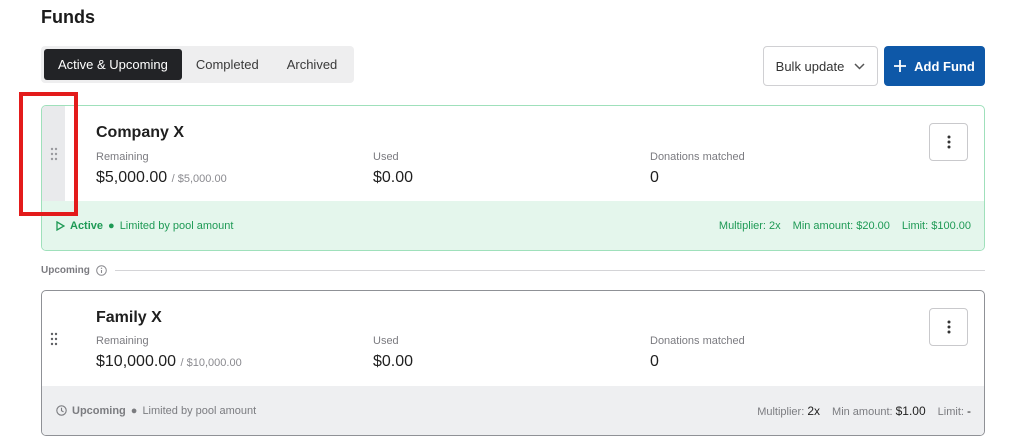 This screenshot has width=1014, height=447. What do you see at coordinates (862, 411) in the screenshot?
I see `min-amount-label: Min amount:` at bounding box center [862, 411].